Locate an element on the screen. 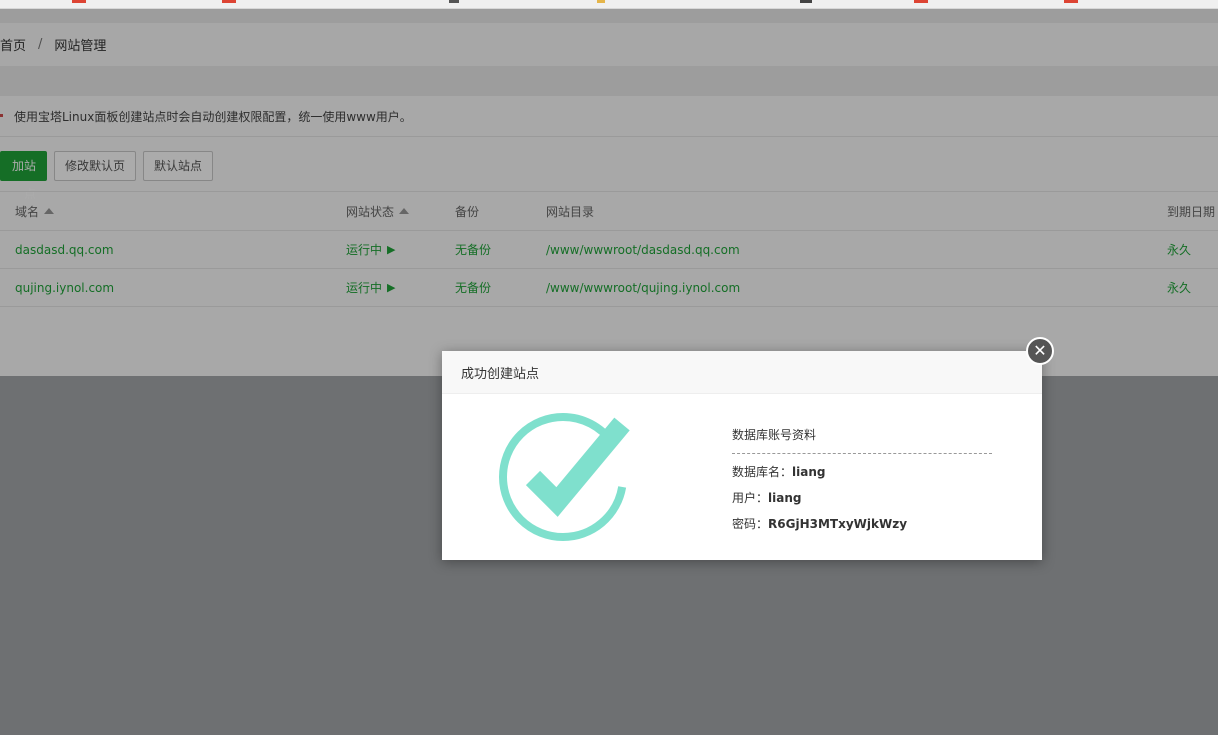  database-password-value: R6GjH3MTxyWjkWzy is located at coordinates (838, 524).